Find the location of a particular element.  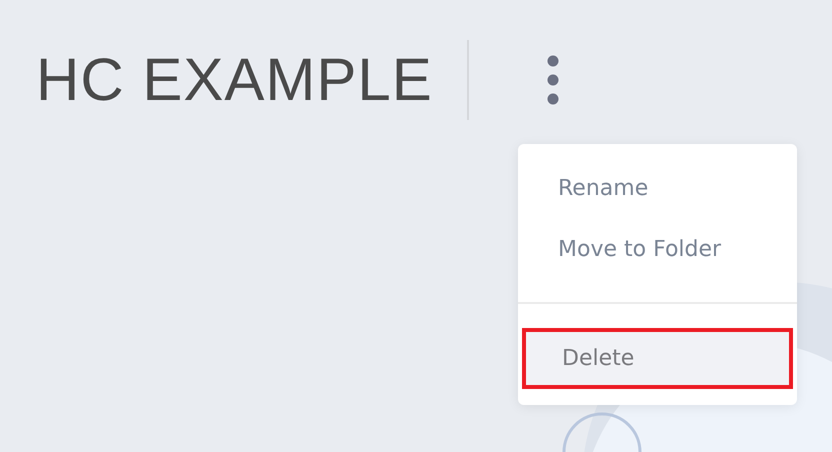

menu-item: Delete is located at coordinates (657, 358).